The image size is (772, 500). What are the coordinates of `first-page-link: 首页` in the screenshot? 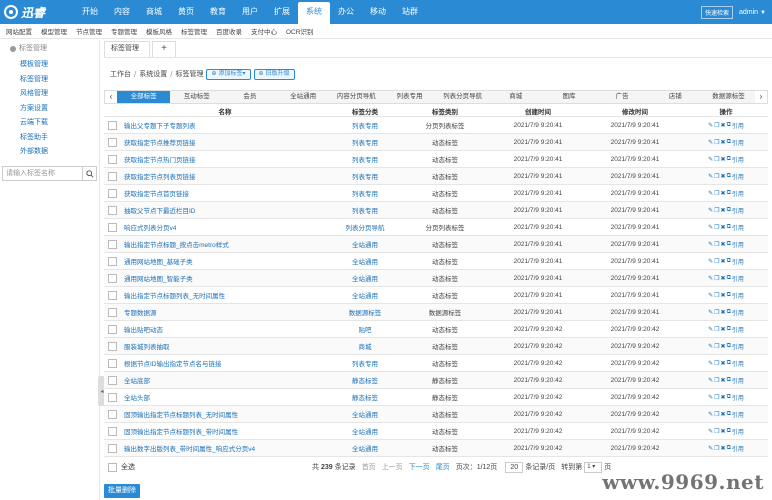 It's located at (369, 467).